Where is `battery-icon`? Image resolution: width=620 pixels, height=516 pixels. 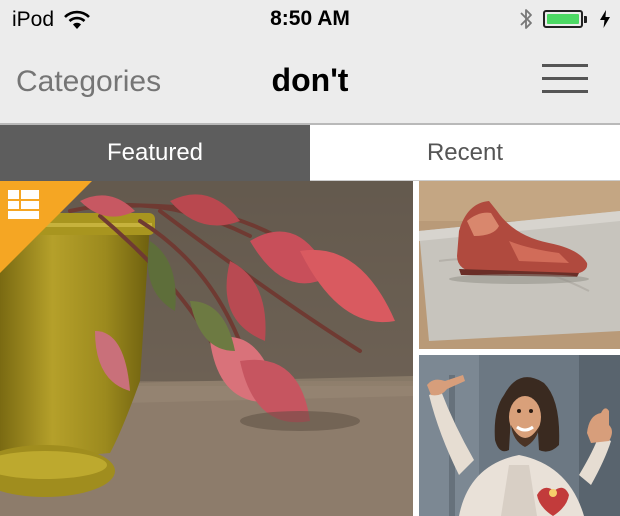 battery-icon is located at coordinates (565, 19).